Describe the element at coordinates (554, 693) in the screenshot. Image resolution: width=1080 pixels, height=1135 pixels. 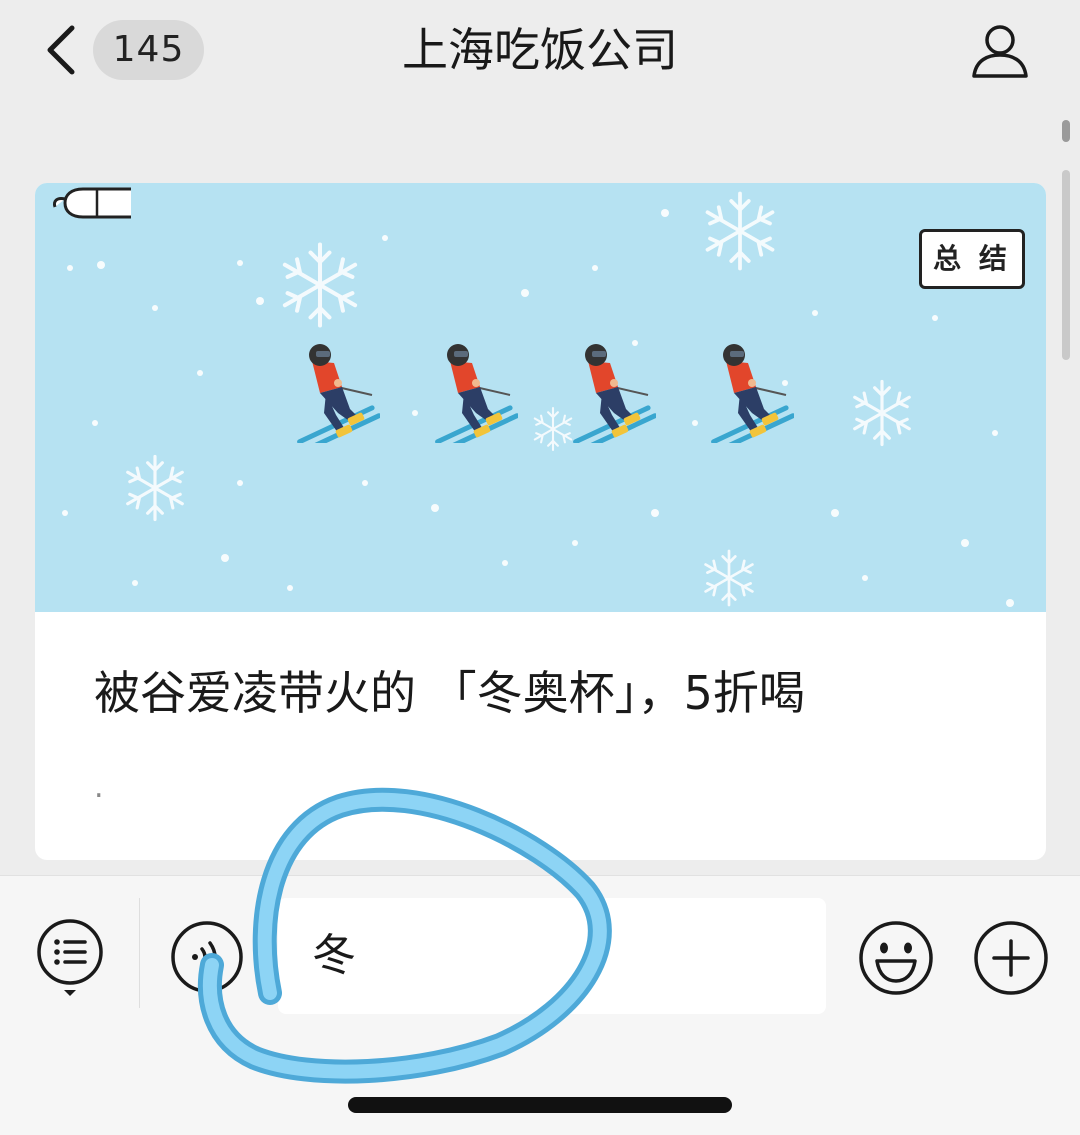
I see `article-title: 被谷爱凌带火的 「冬奥杯」，5折喝` at that location.